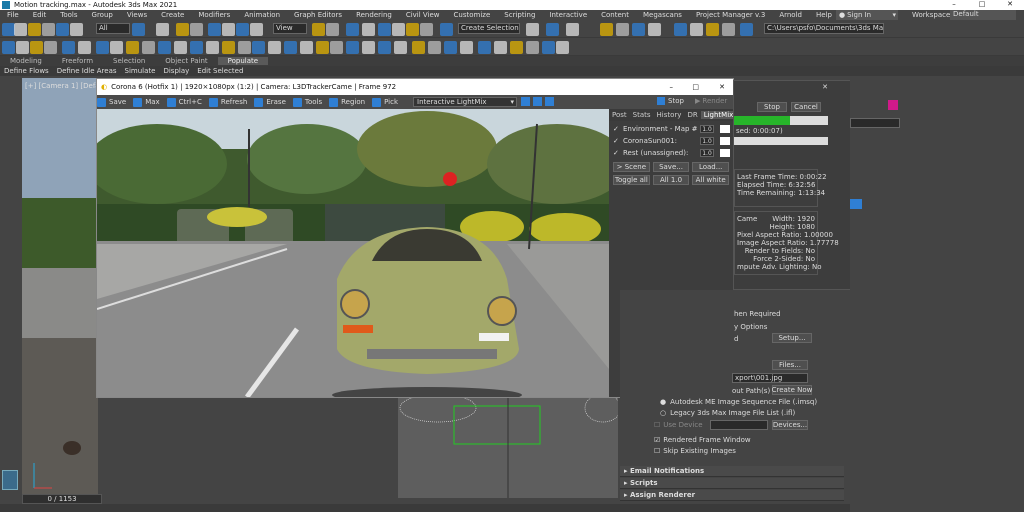  What do you see at coordinates (172, 15) in the screenshot?
I see `menu-item-create: Create` at bounding box center [172, 15].